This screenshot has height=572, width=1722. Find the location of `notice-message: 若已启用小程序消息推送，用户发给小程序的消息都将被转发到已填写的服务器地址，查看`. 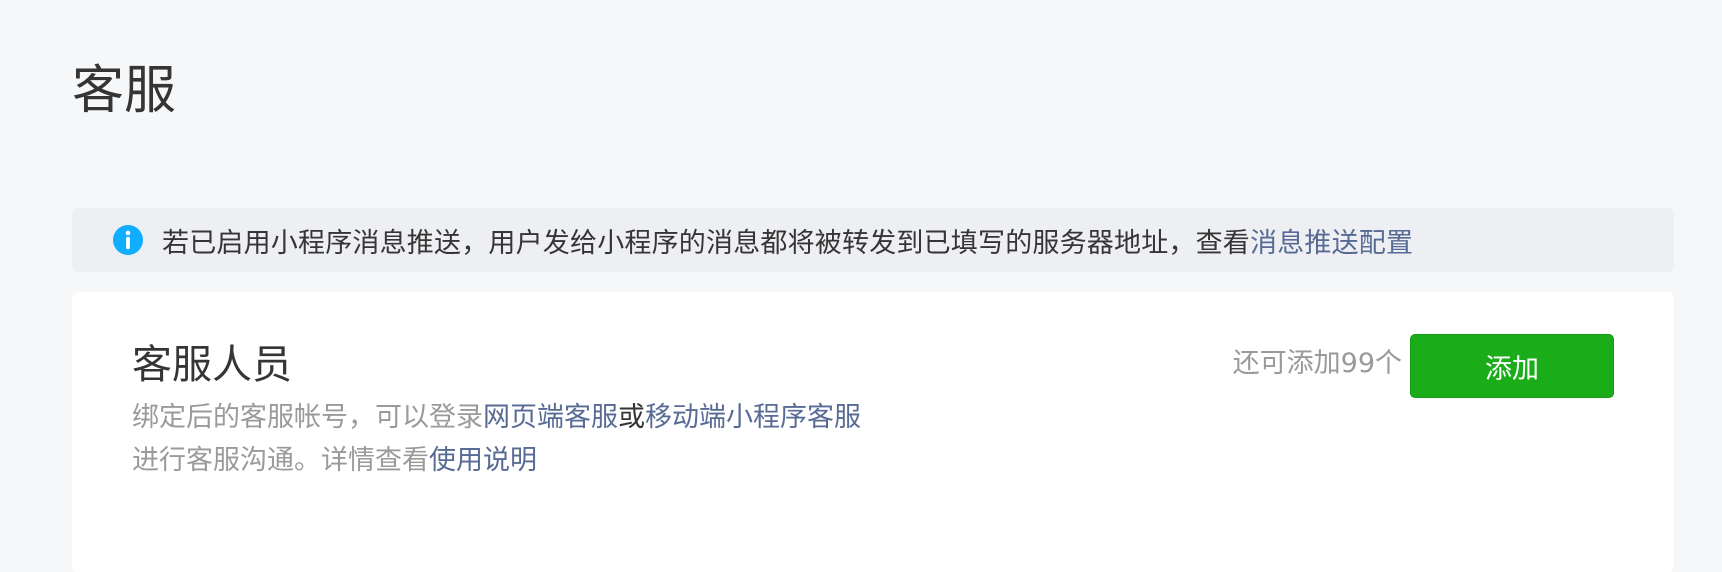

notice-message: 若已启用小程序消息推送，用户发给小程序的消息都将被转发到已填写的服务器地址，查看 is located at coordinates (706, 243).